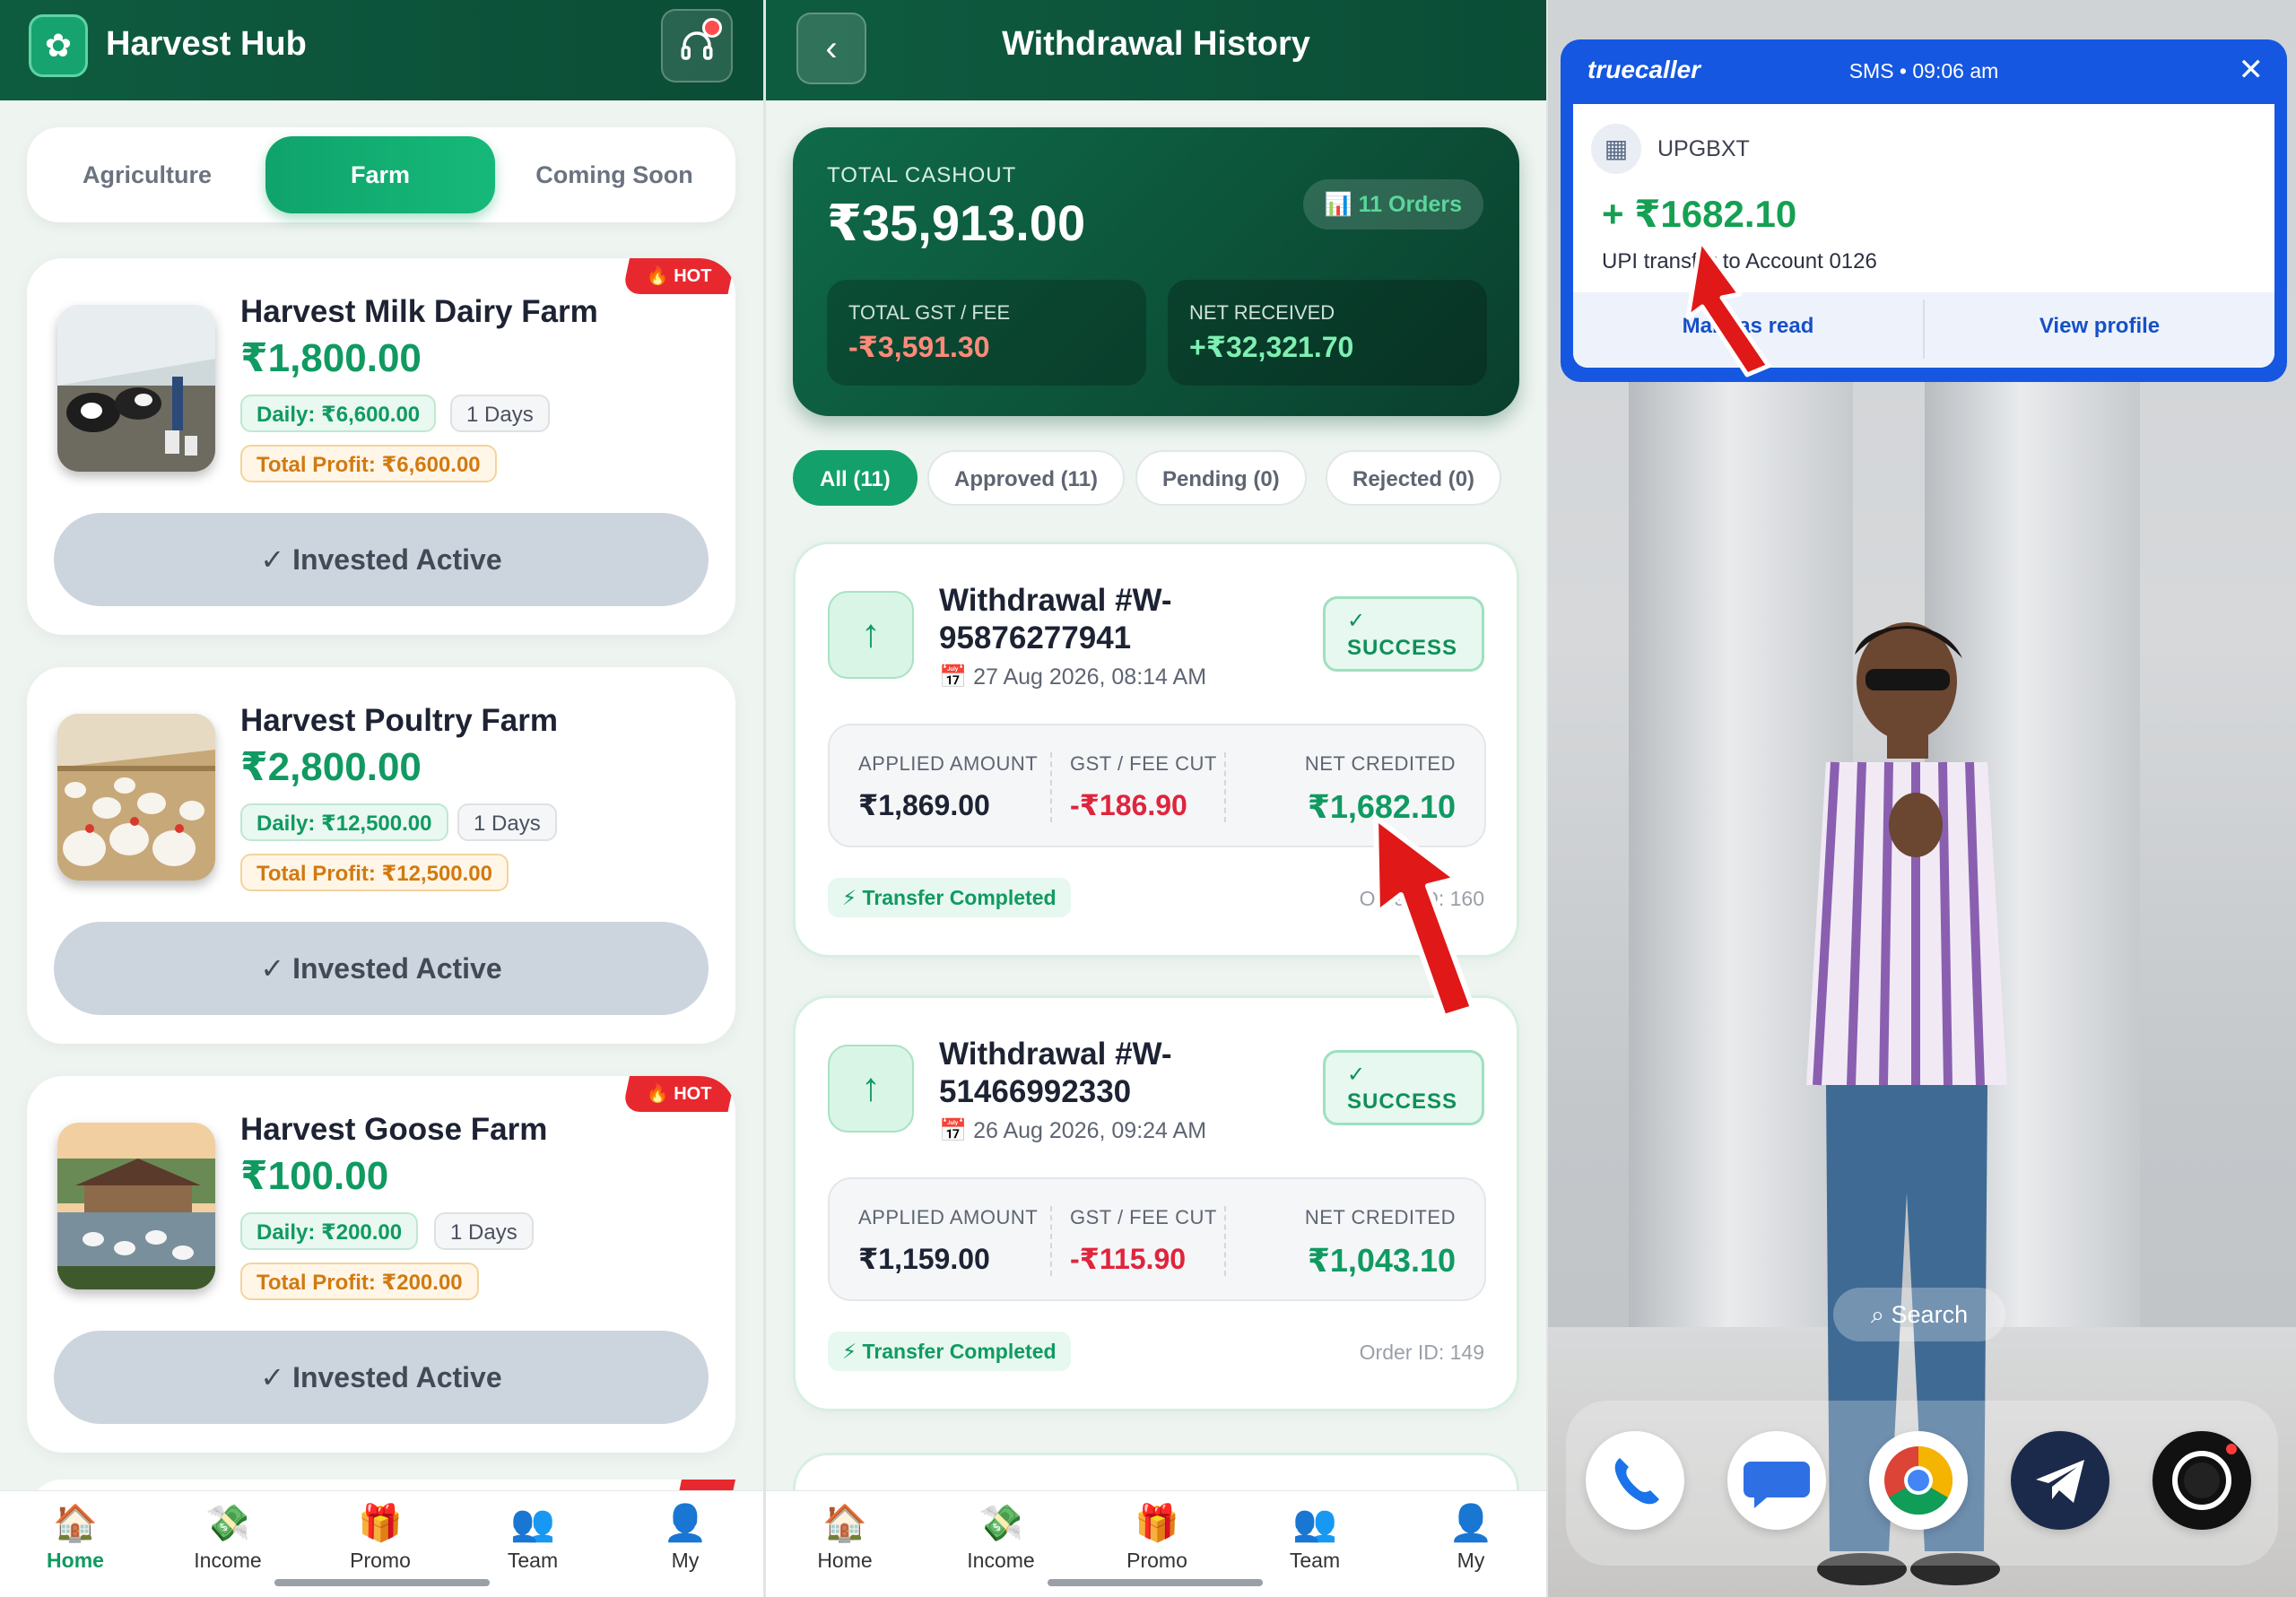  Describe the element at coordinates (1421, 1352) in the screenshot. I see `order-id: Order ID: 149` at that location.